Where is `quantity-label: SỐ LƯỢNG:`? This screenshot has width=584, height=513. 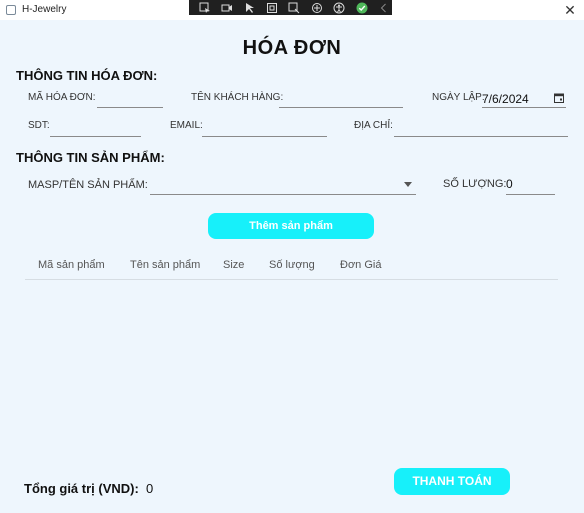
quantity-label: SỐ LƯỢNG: is located at coordinates (475, 184).